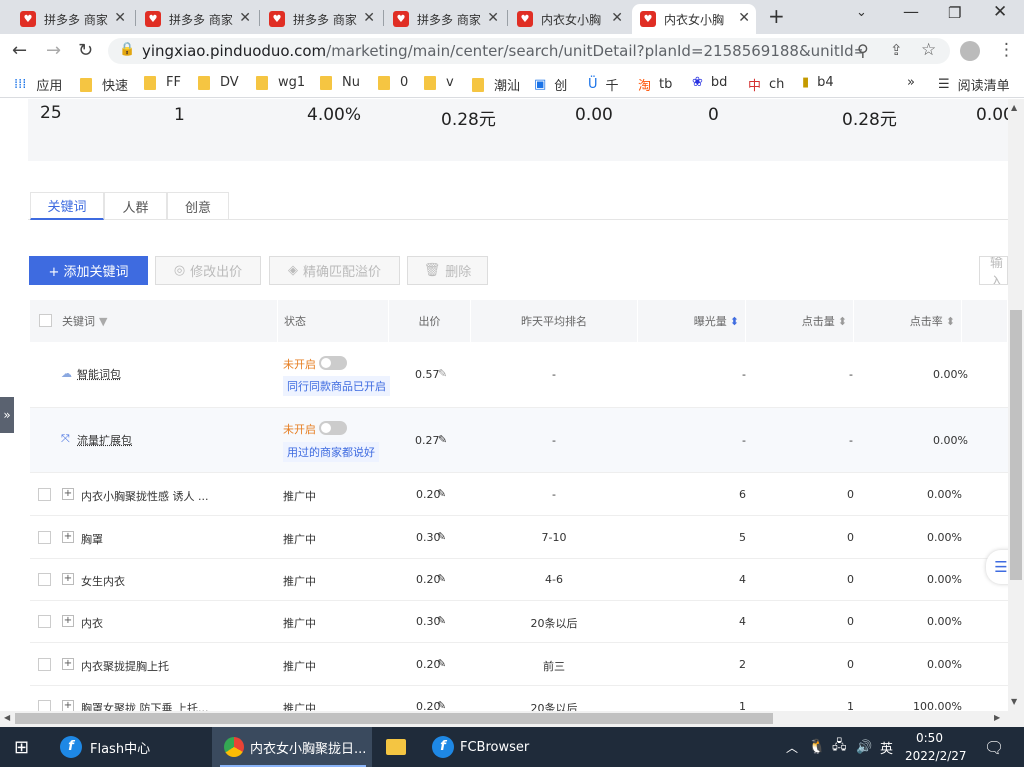 The width and height of the screenshot is (1024, 767). I want to click on windows-start-icon: ⊞, so click(21, 747).